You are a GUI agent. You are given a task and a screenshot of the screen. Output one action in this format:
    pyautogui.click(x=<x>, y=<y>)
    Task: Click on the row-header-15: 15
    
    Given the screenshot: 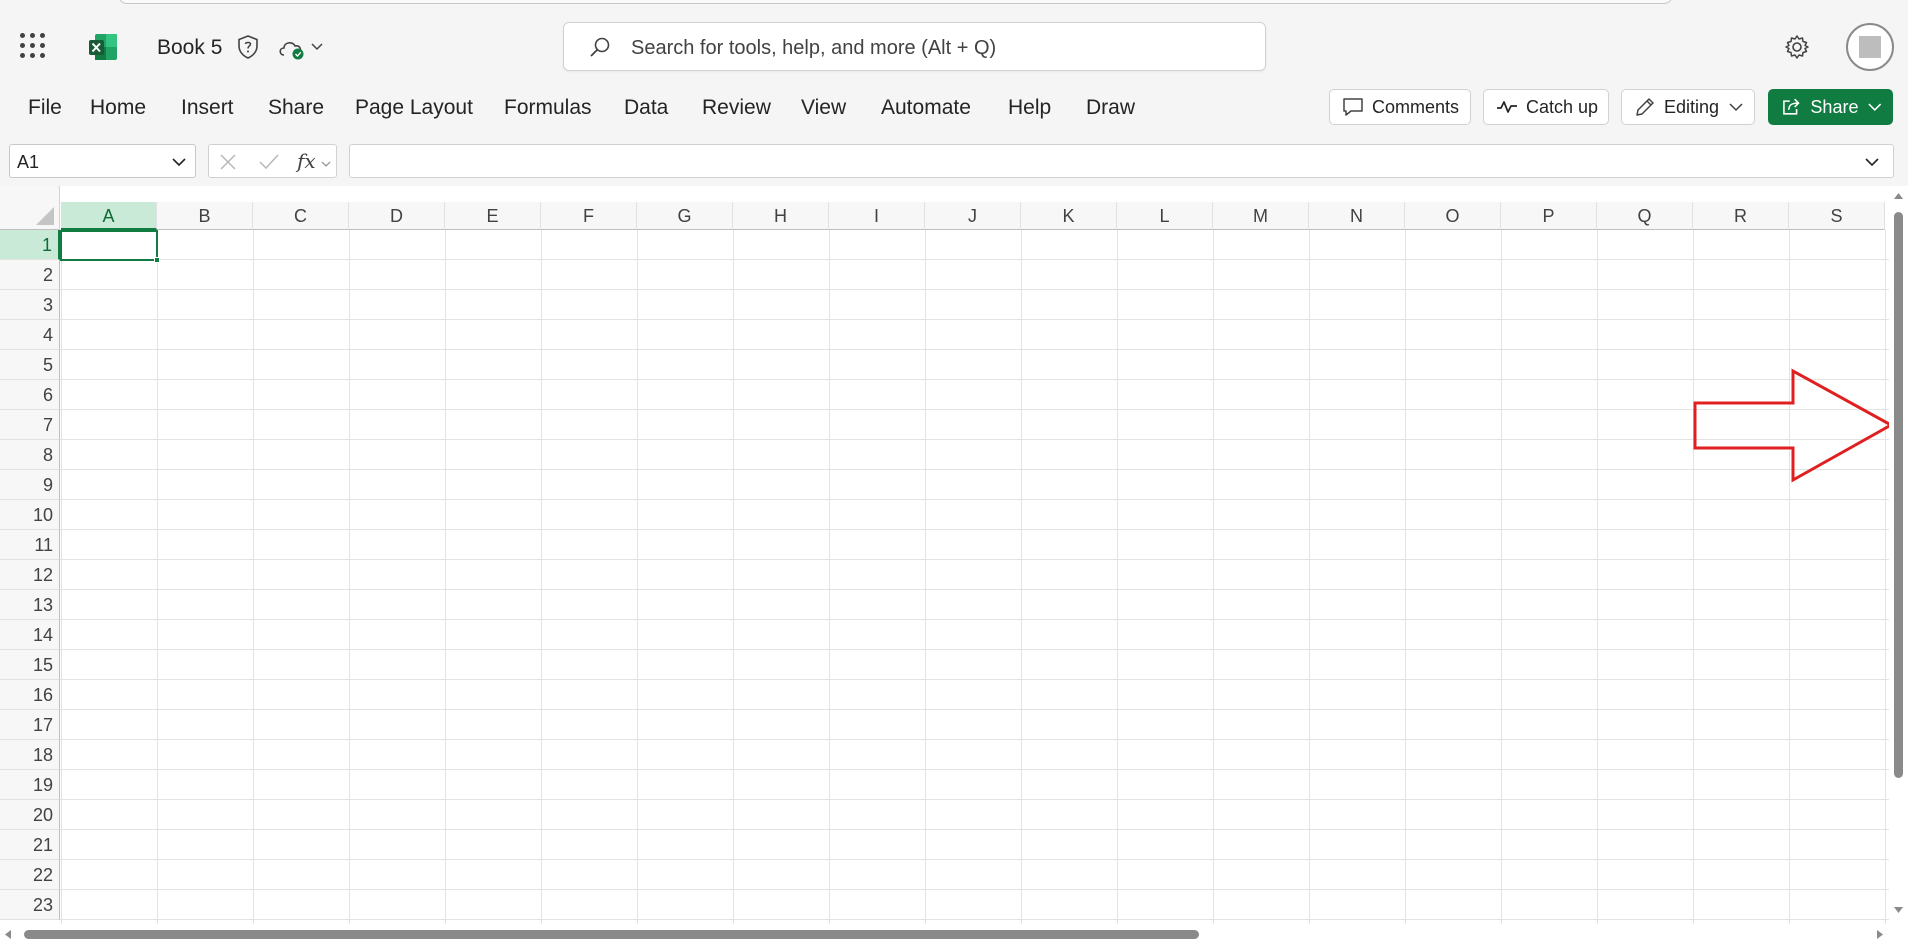 What is the action you would take?
    pyautogui.click(x=30, y=665)
    